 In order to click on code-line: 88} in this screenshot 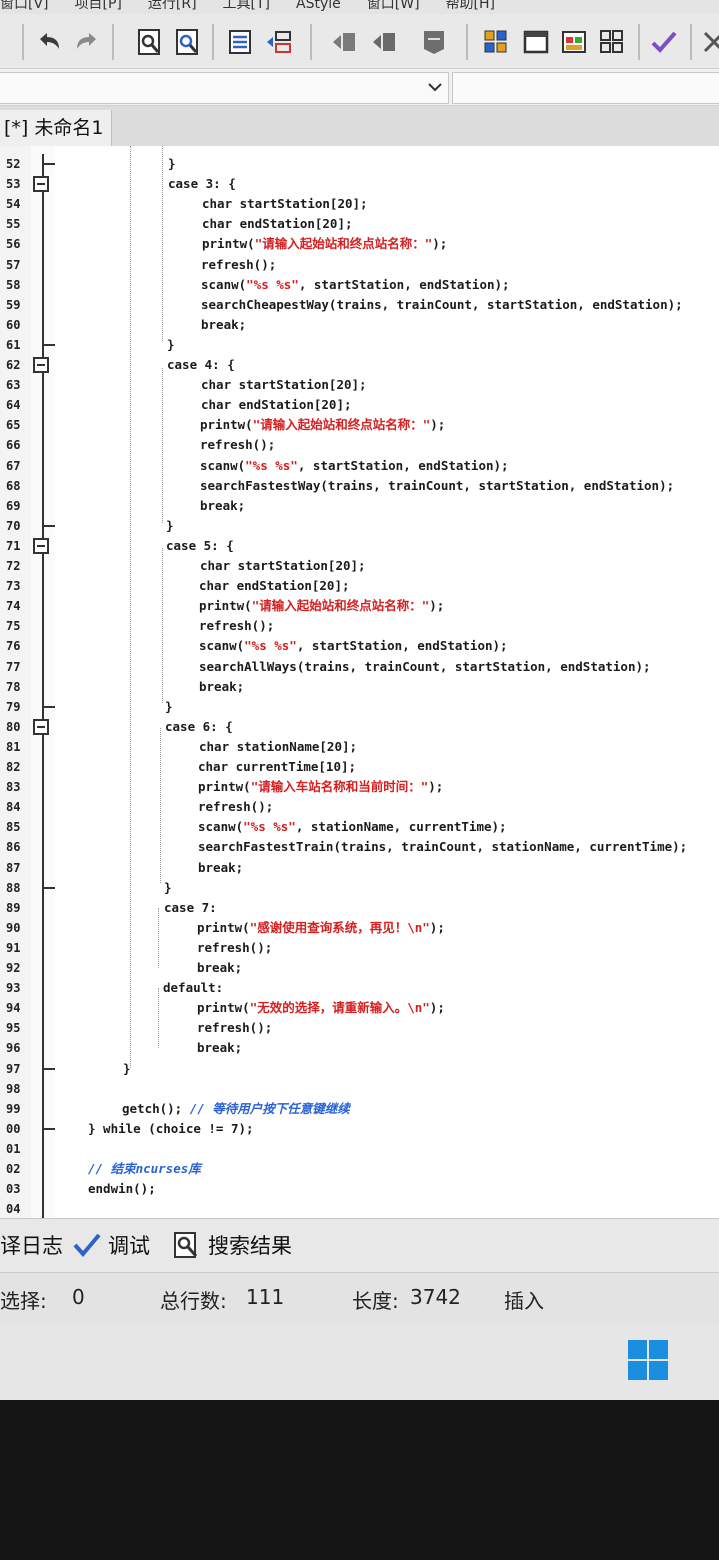, I will do `click(359, 888)`.